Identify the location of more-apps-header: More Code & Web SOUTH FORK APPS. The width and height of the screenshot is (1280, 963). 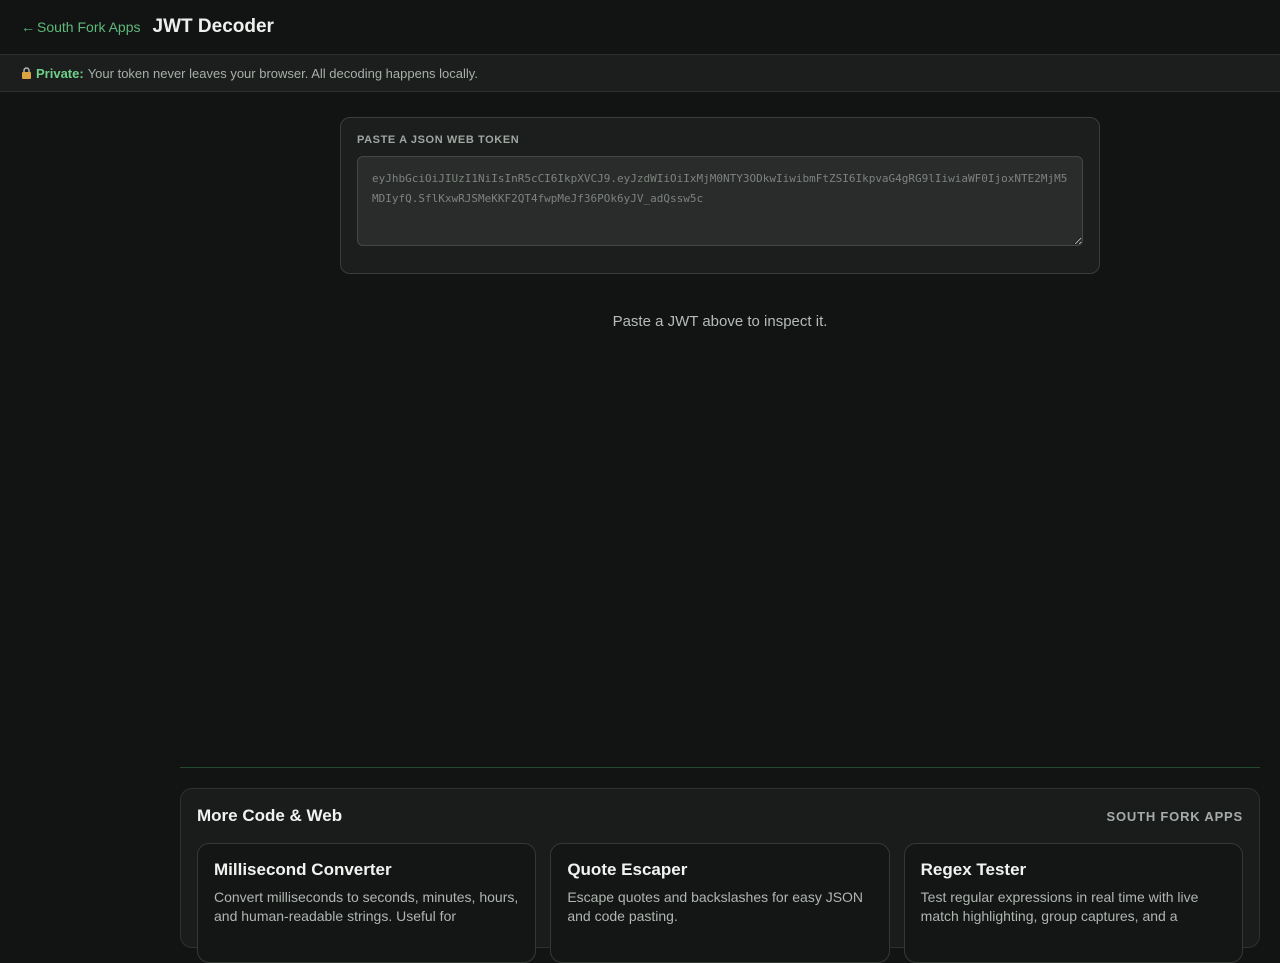
(720, 816).